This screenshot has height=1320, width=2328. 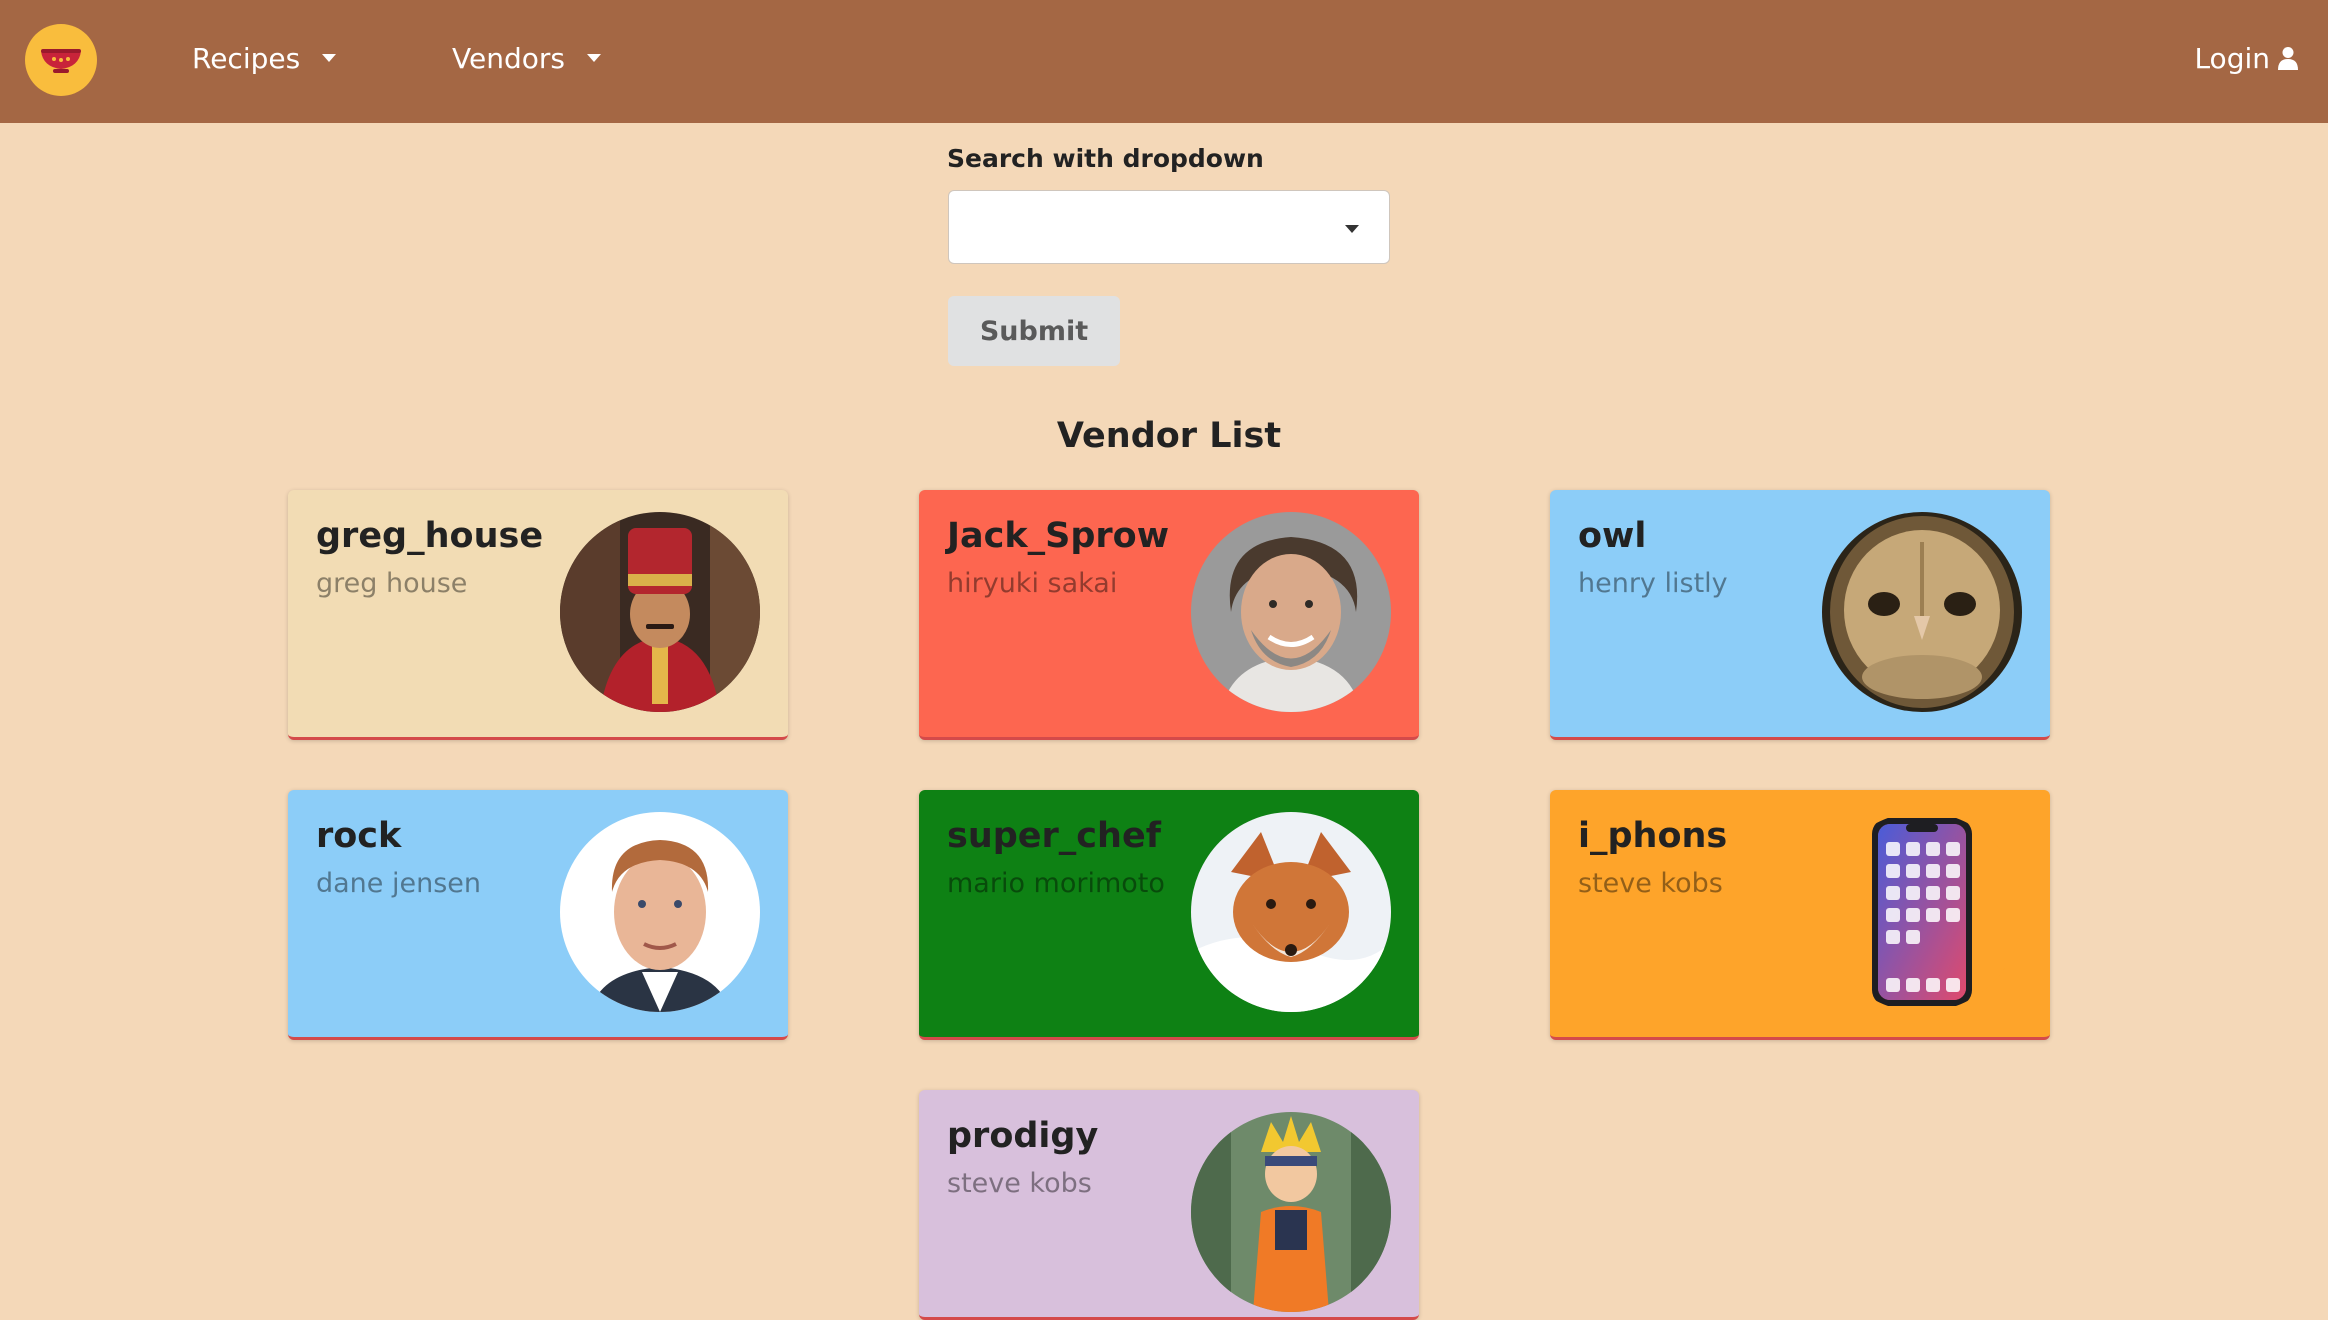 I want to click on vendor-username: greg_house, so click(x=430, y=536).